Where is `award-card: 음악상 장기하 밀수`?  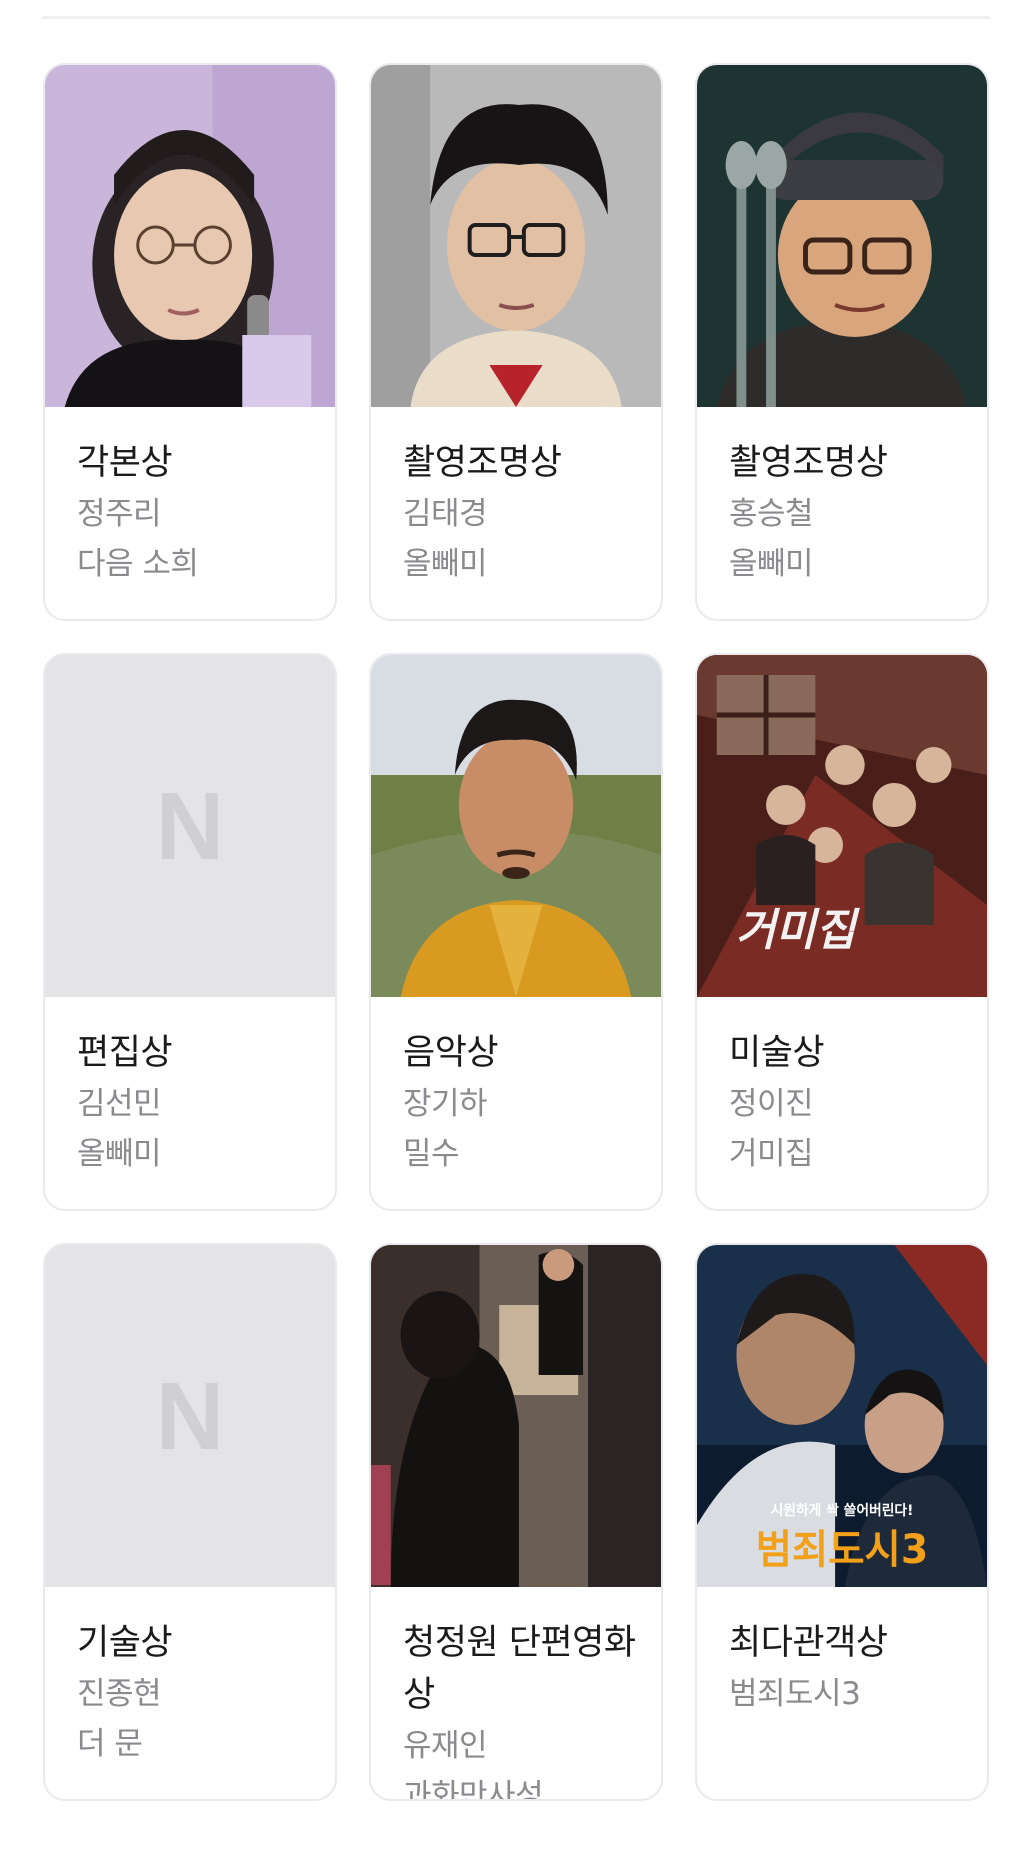 award-card: 음악상 장기하 밀수 is located at coordinates (516, 932).